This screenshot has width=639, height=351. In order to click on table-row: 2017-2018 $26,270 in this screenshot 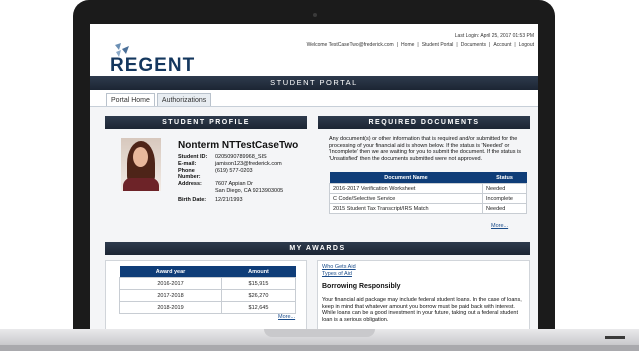, I will do `click(207, 295)`.